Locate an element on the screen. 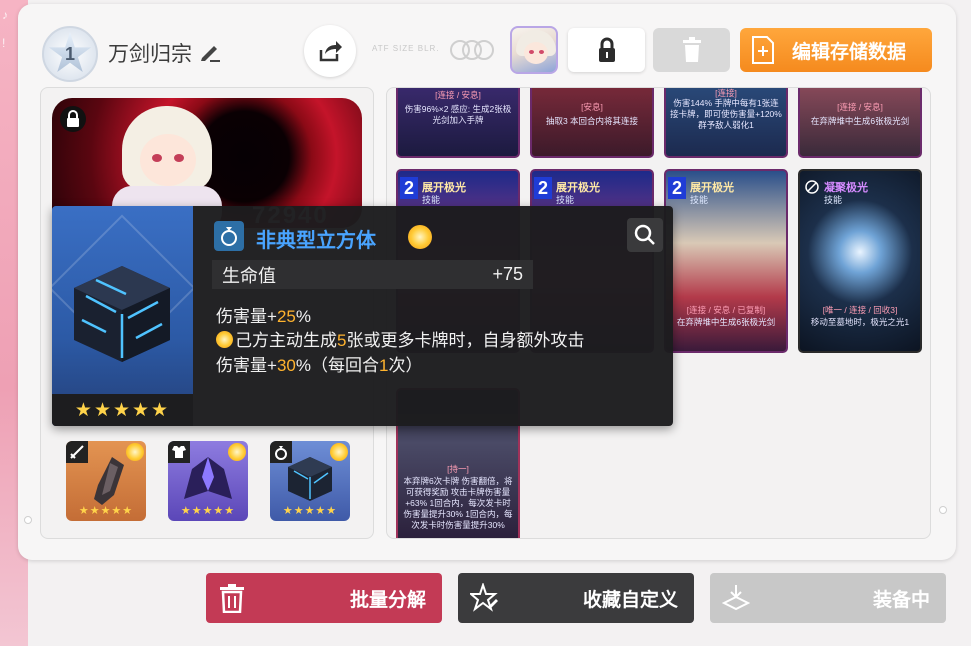 Image resolution: width=971 pixels, height=646 pixels. character-portrait is located at coordinates (534, 50).